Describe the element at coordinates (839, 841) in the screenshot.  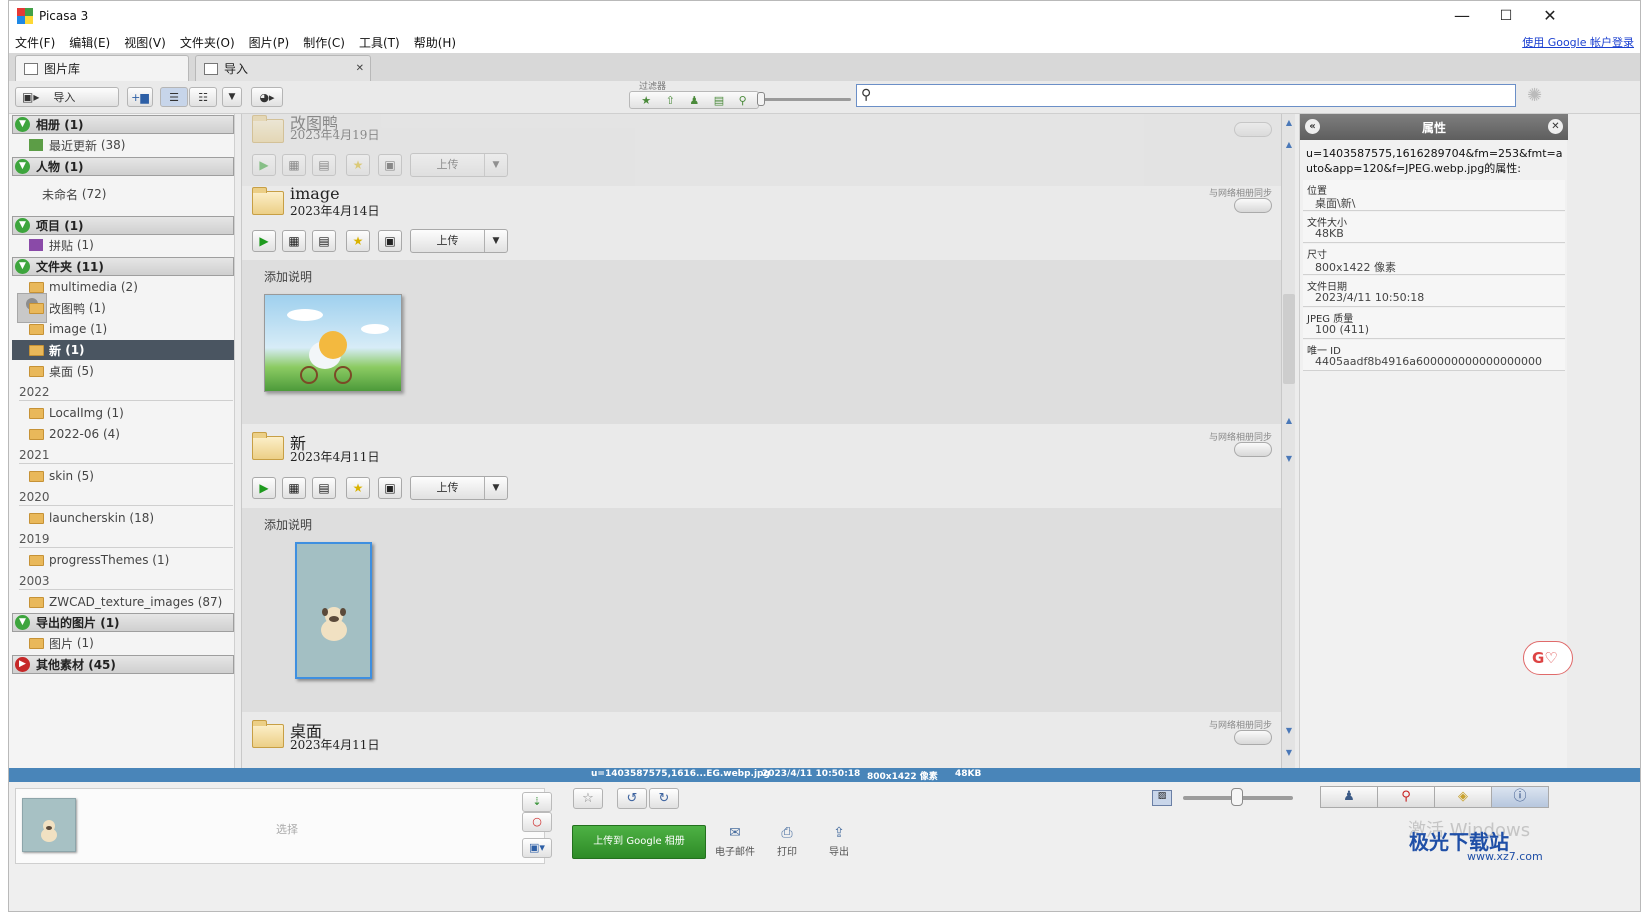
I see `export-button: ⇪ 导出` at that location.